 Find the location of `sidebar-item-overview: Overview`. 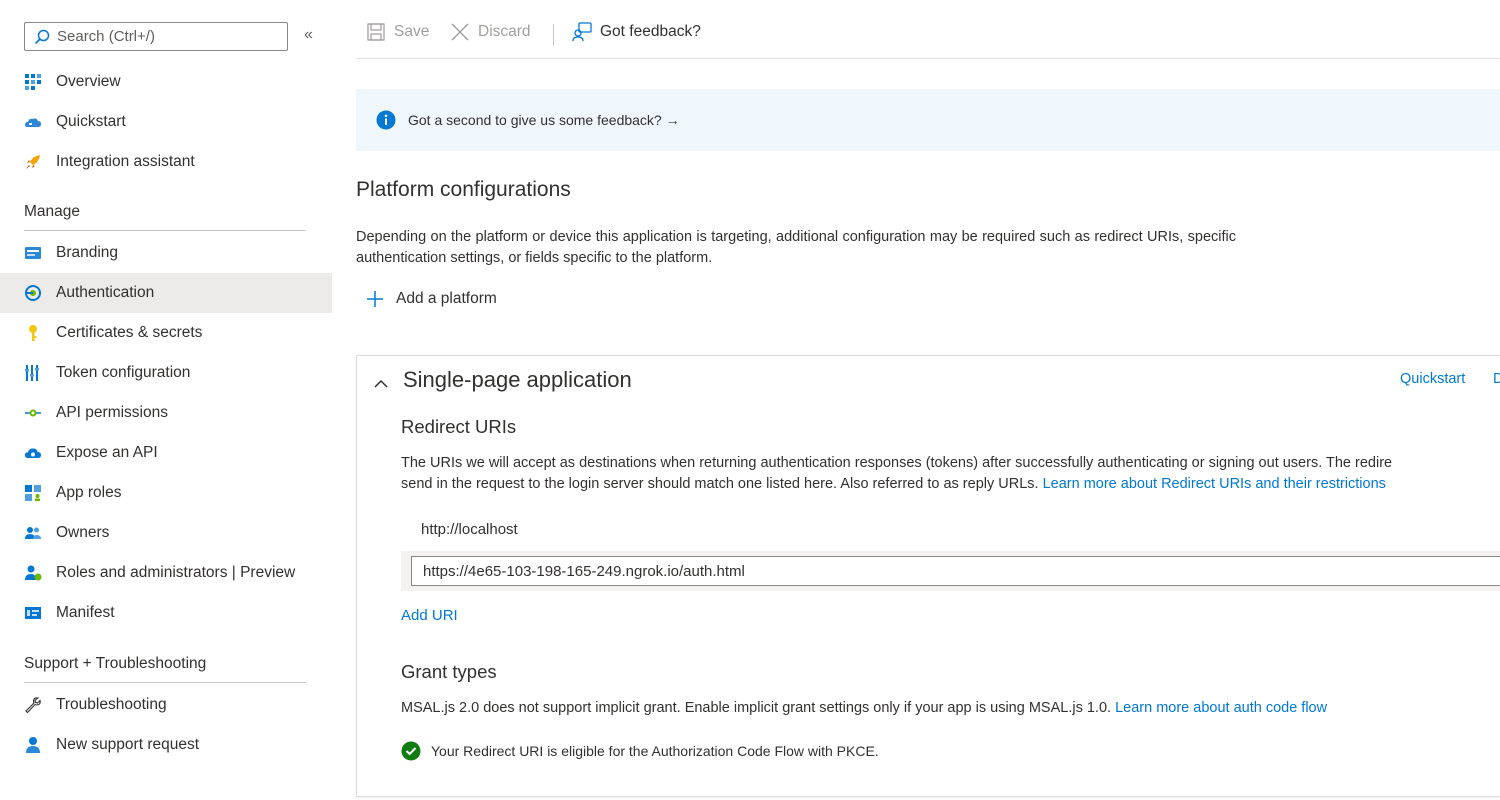

sidebar-item-overview: Overview is located at coordinates (166, 82).